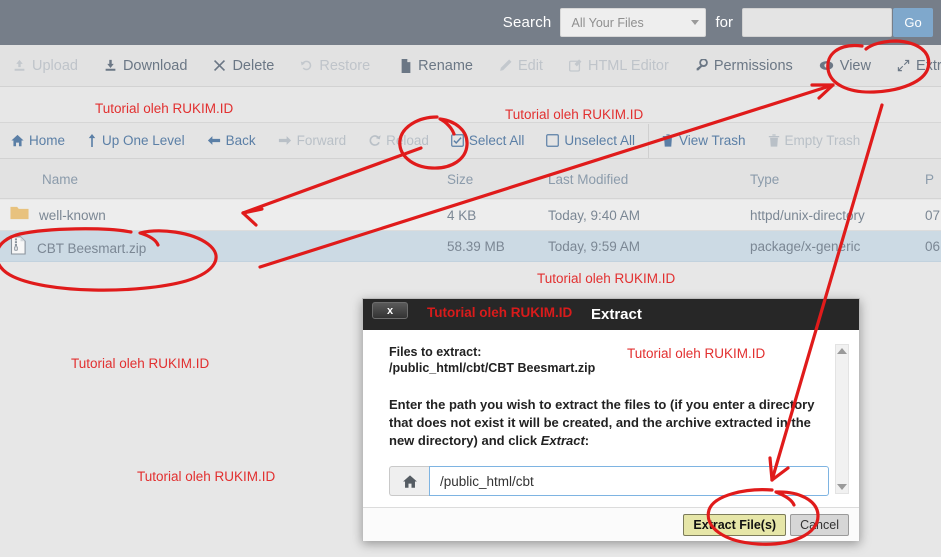  Describe the element at coordinates (143, 140) in the screenshot. I see `nav-up-label: Up One Level` at that location.